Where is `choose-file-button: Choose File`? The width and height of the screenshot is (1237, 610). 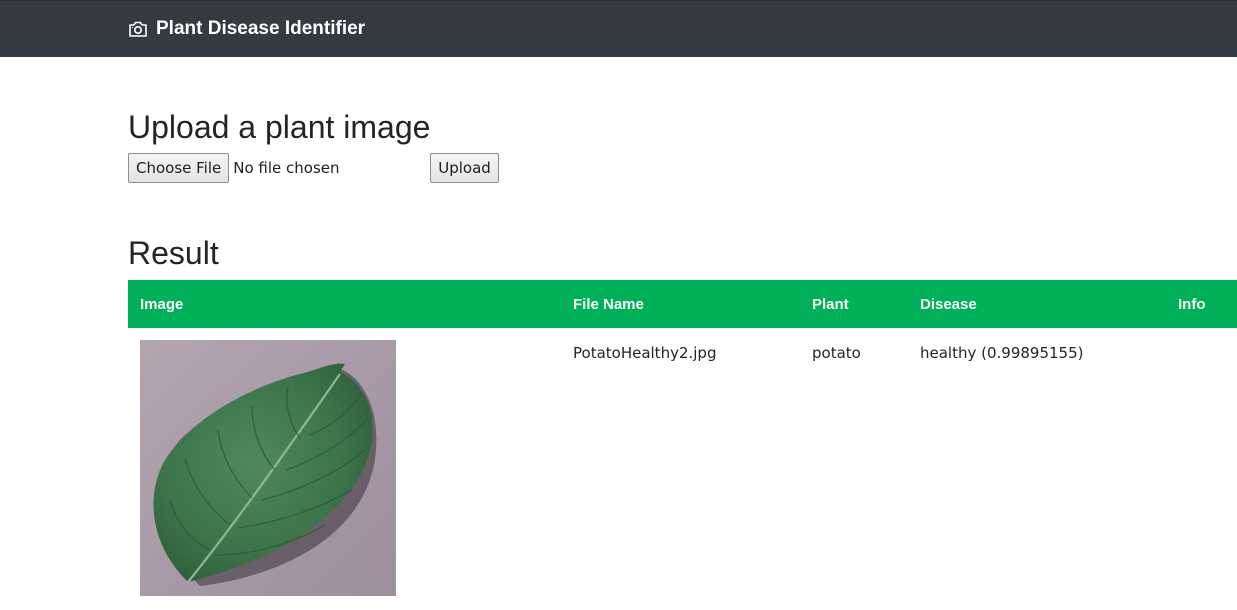 choose-file-button: Choose File is located at coordinates (179, 168).